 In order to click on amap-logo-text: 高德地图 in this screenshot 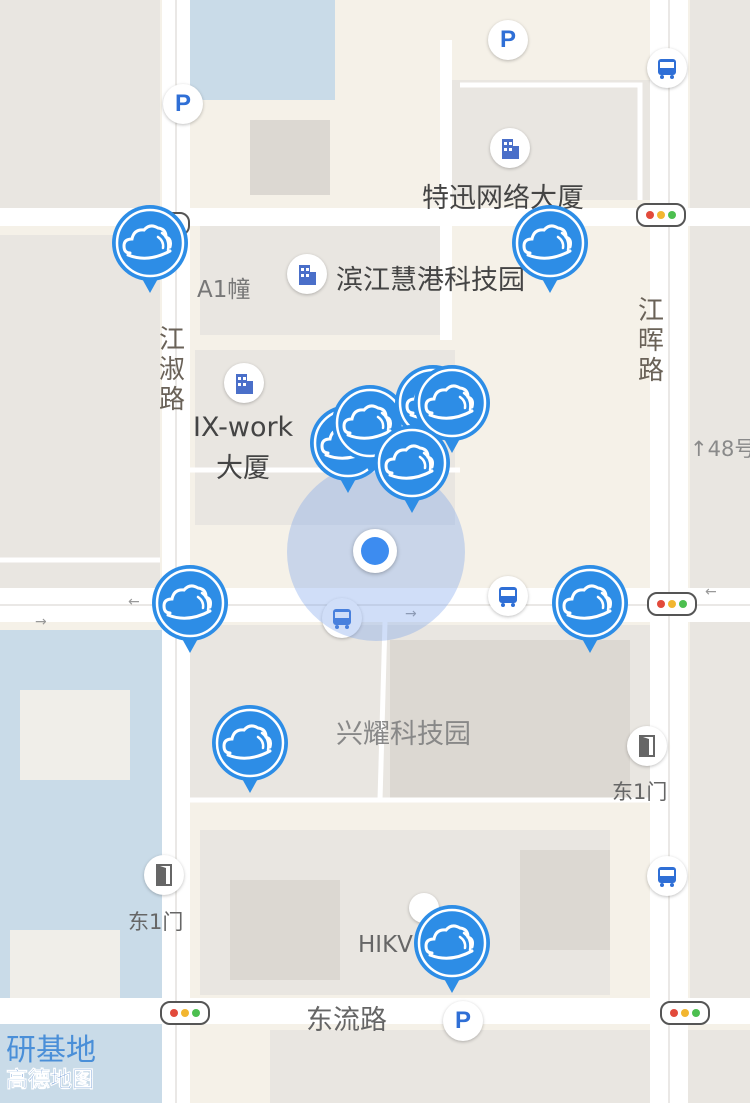, I will do `click(50, 1081)`.